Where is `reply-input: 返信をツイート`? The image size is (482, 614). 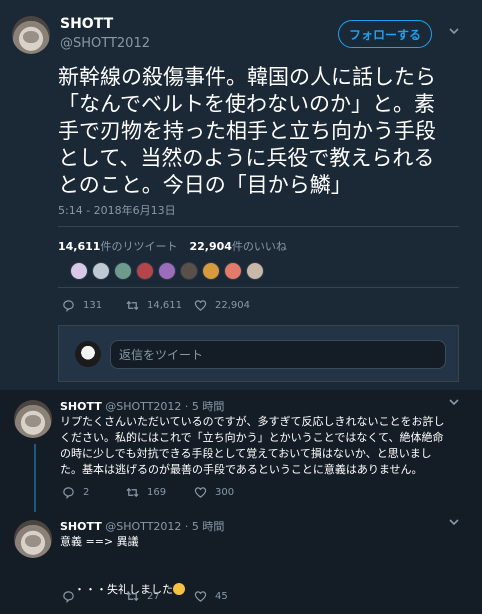
reply-input: 返信をツイート is located at coordinates (278, 354).